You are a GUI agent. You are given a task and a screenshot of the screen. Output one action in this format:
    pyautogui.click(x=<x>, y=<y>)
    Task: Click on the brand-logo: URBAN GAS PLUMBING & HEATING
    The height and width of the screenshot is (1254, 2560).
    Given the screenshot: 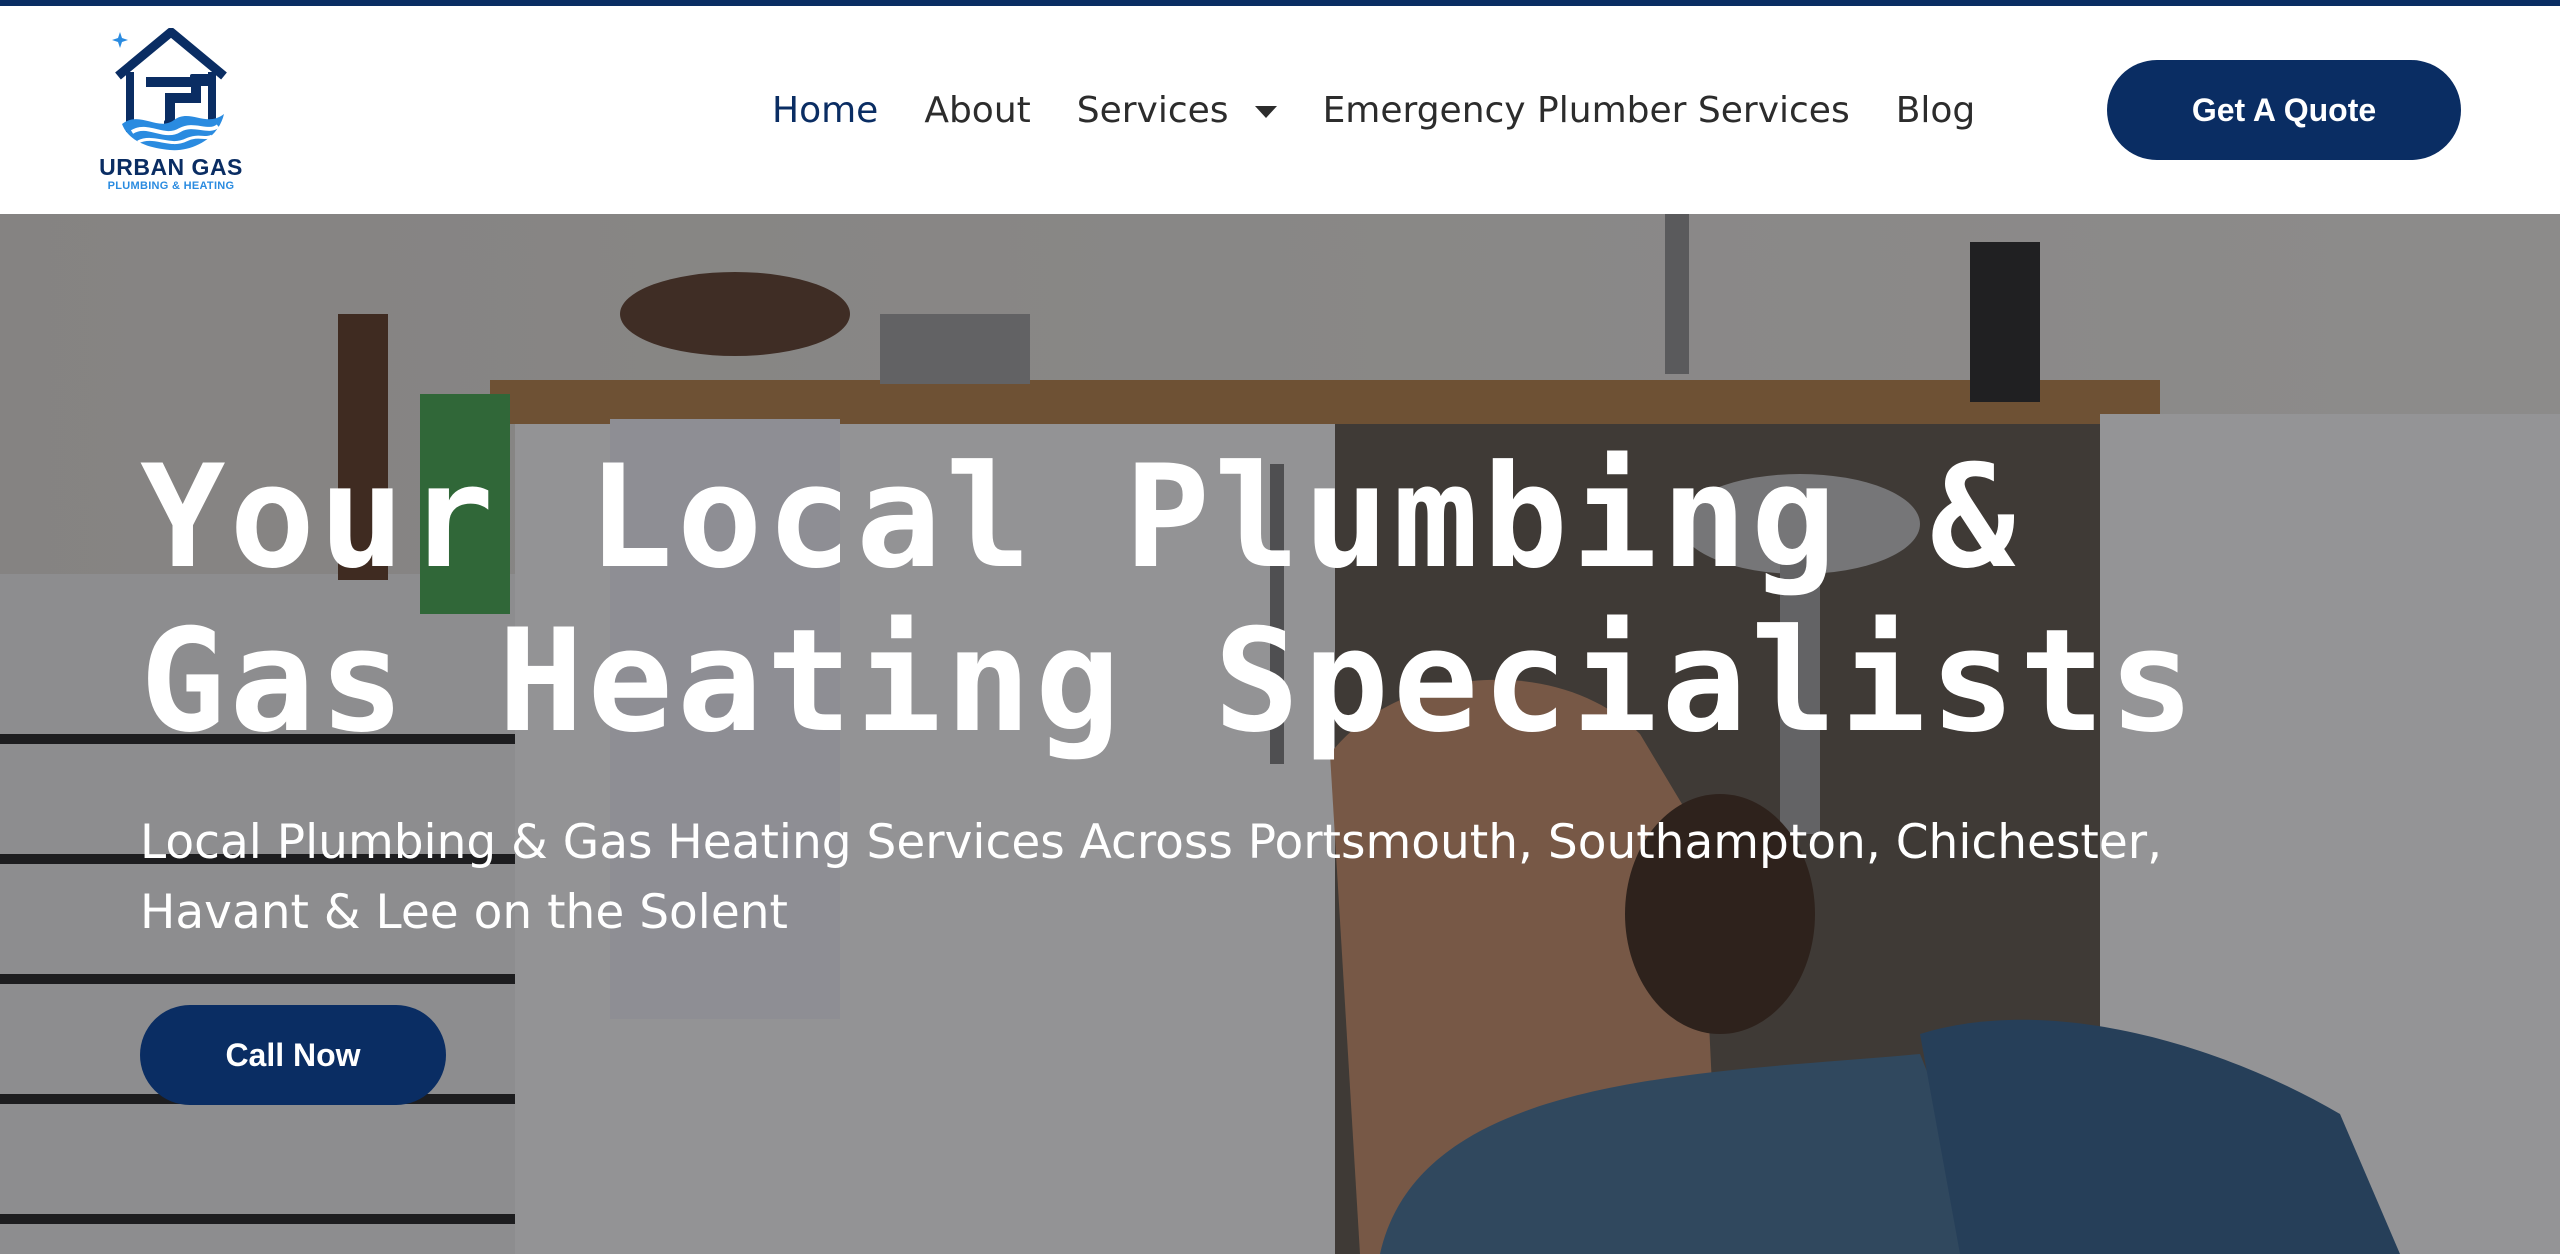 What is the action you would take?
    pyautogui.click(x=171, y=113)
    